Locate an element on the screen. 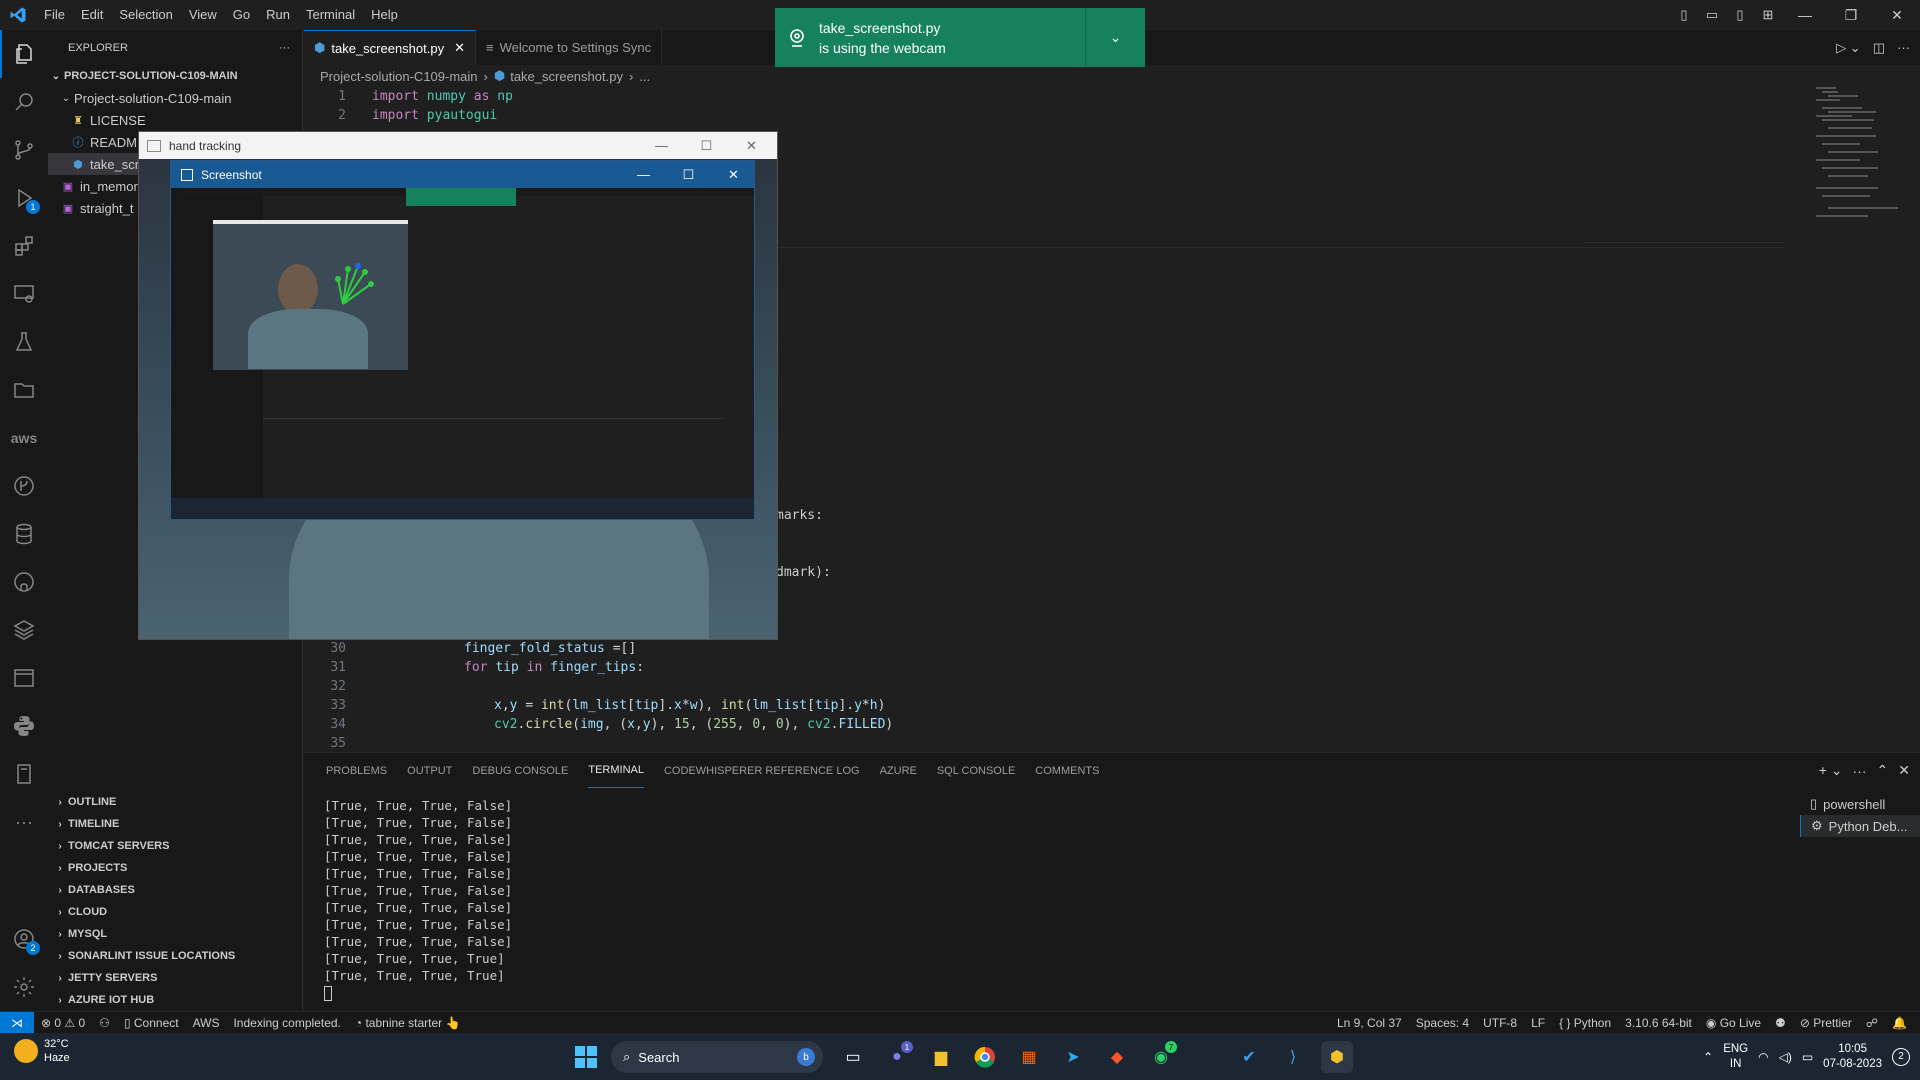  tab-sql-console: SQL CONSOLE is located at coordinates (976, 770).